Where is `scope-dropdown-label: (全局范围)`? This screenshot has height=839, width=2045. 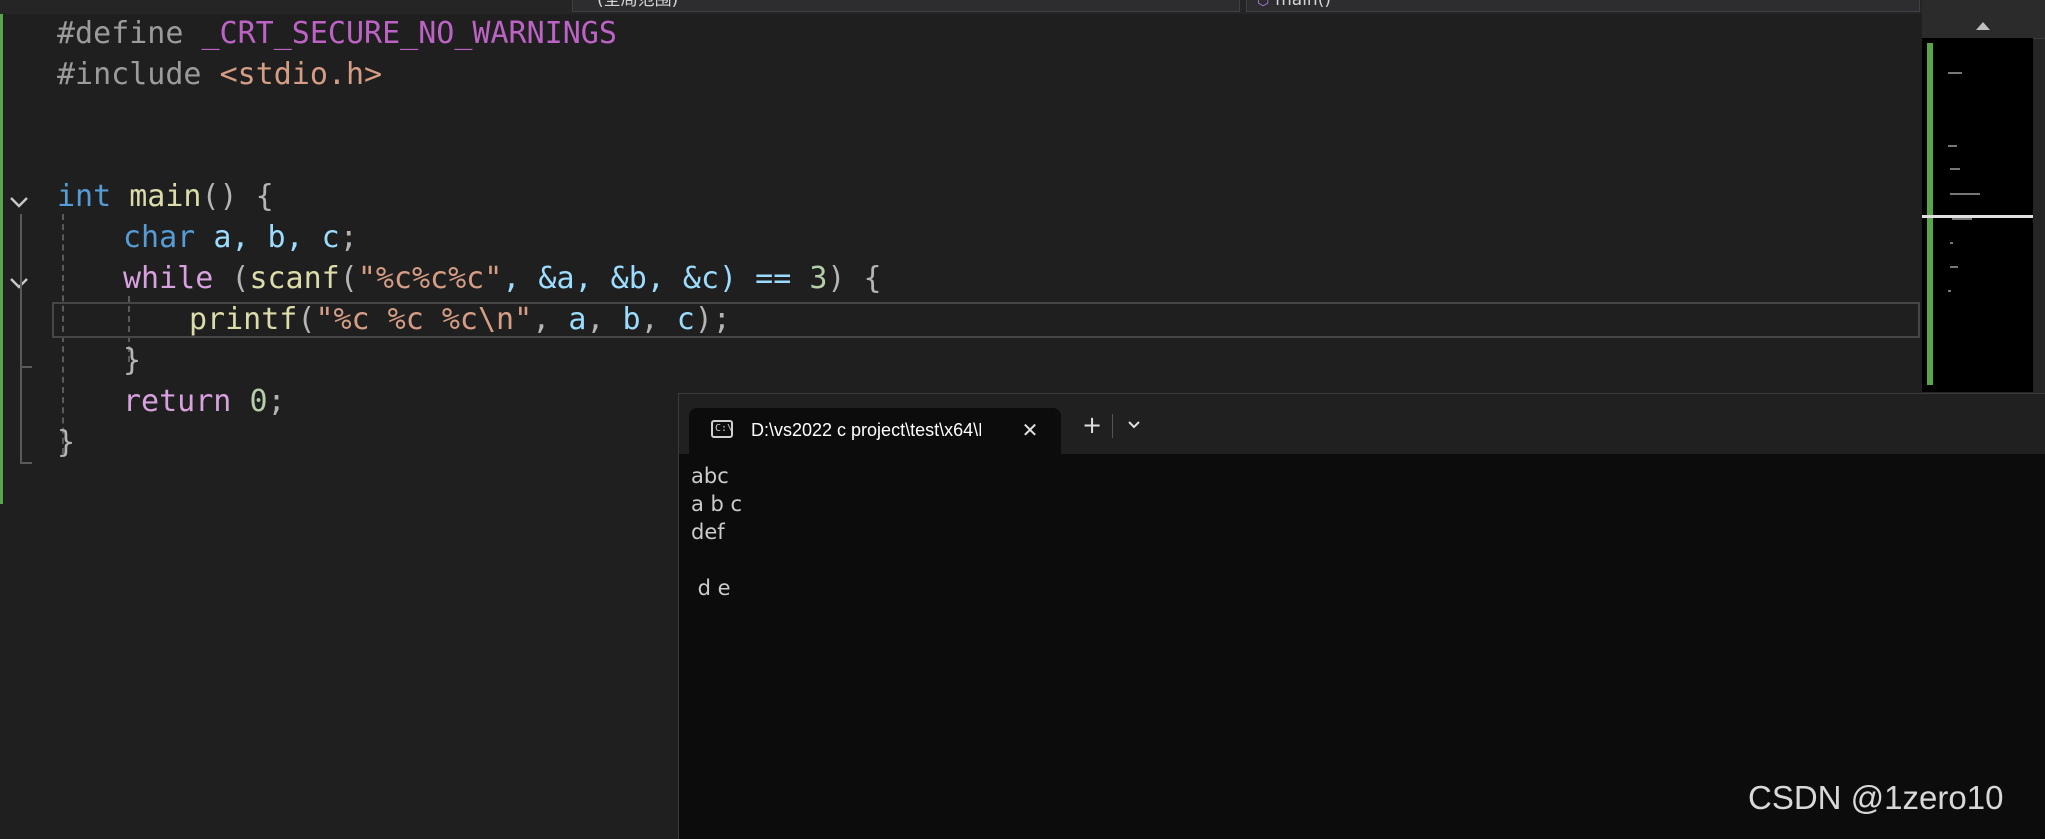
scope-dropdown-label: (全局范围) is located at coordinates (638, 5).